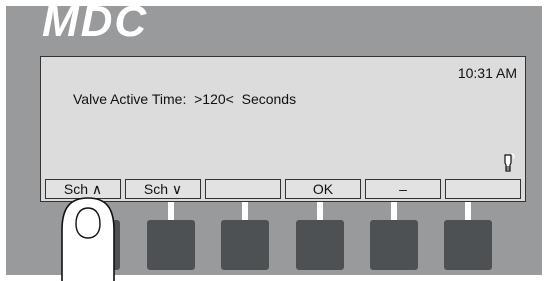 This screenshot has height=281, width=548. I want to click on clock-display: 10:31 AM, so click(487, 73).